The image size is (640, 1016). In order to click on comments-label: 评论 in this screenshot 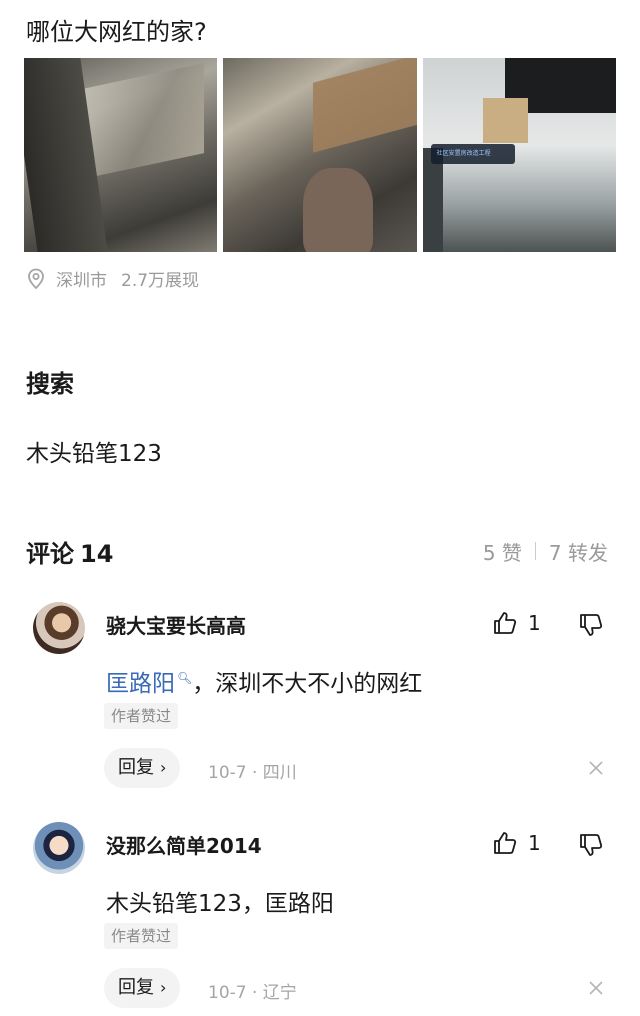, I will do `click(50, 553)`.